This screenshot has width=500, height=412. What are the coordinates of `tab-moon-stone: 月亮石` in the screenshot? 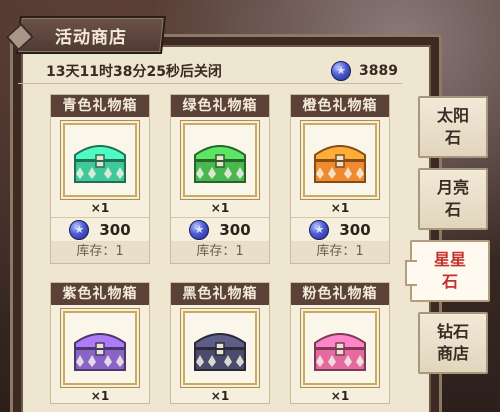 It's located at (453, 199).